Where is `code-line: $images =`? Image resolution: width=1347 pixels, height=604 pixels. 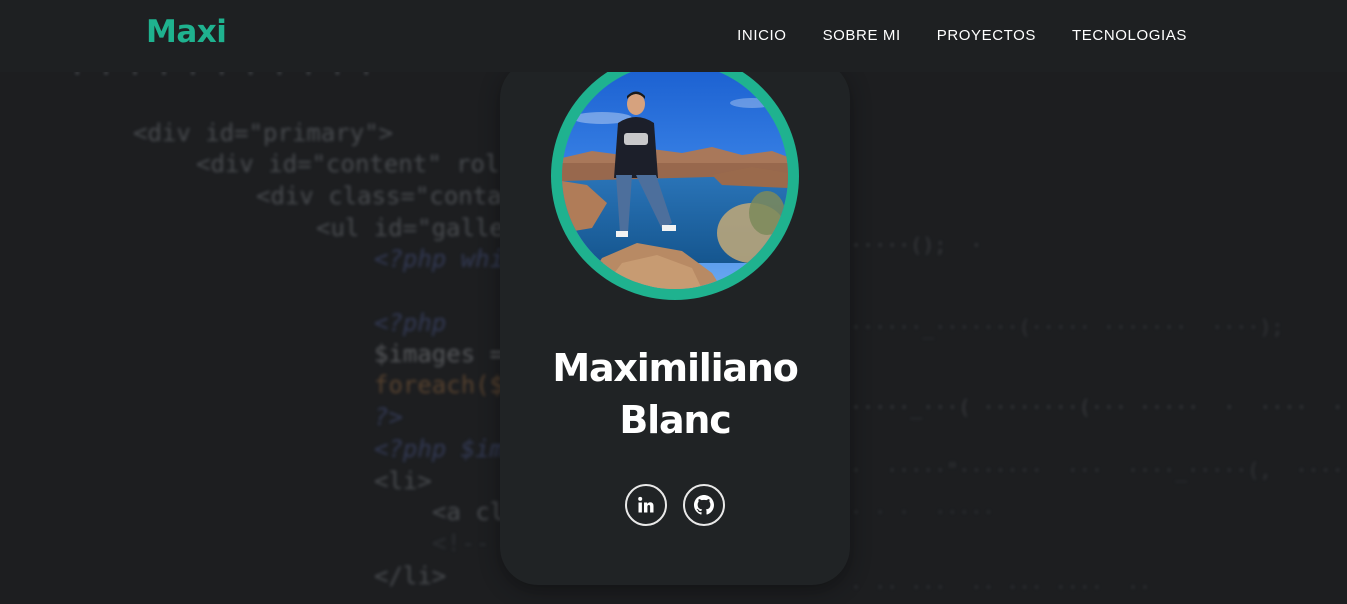
code-line: $images = is located at coordinates (439, 354).